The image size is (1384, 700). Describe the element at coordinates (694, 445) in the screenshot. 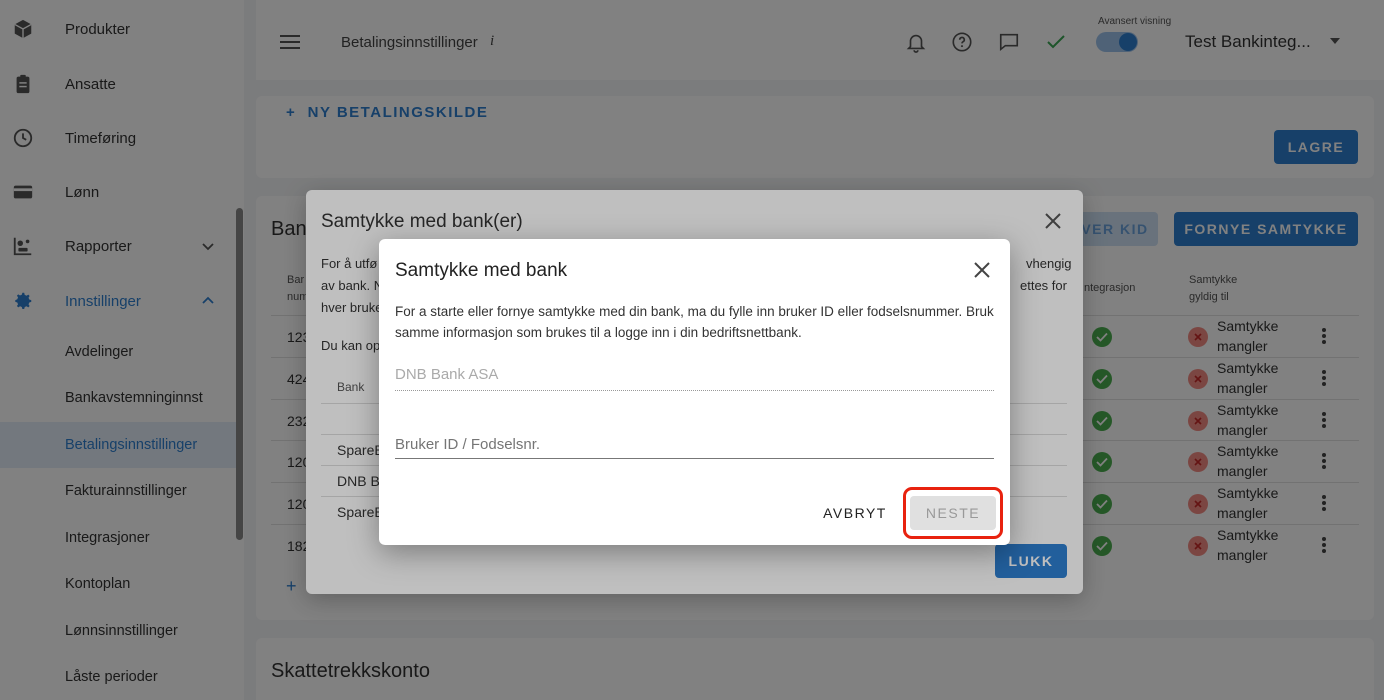

I see `user-id-input` at that location.